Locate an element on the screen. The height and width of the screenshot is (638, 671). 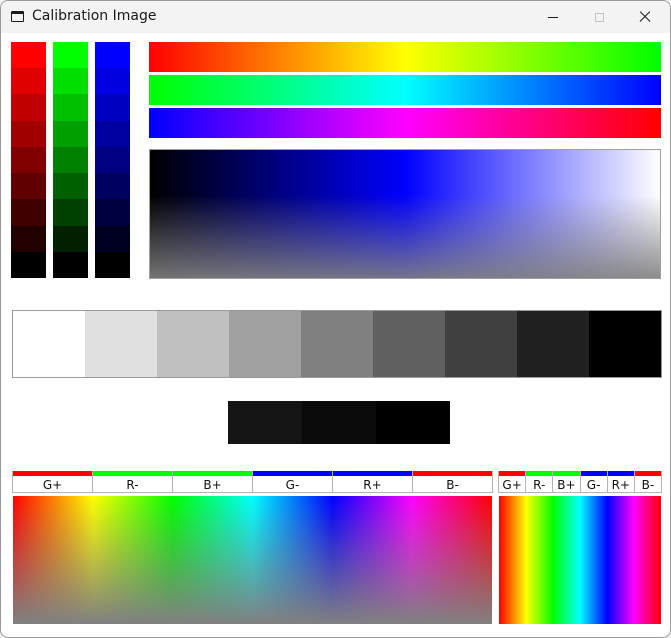
green-steps-column is located at coordinates (70, 160).